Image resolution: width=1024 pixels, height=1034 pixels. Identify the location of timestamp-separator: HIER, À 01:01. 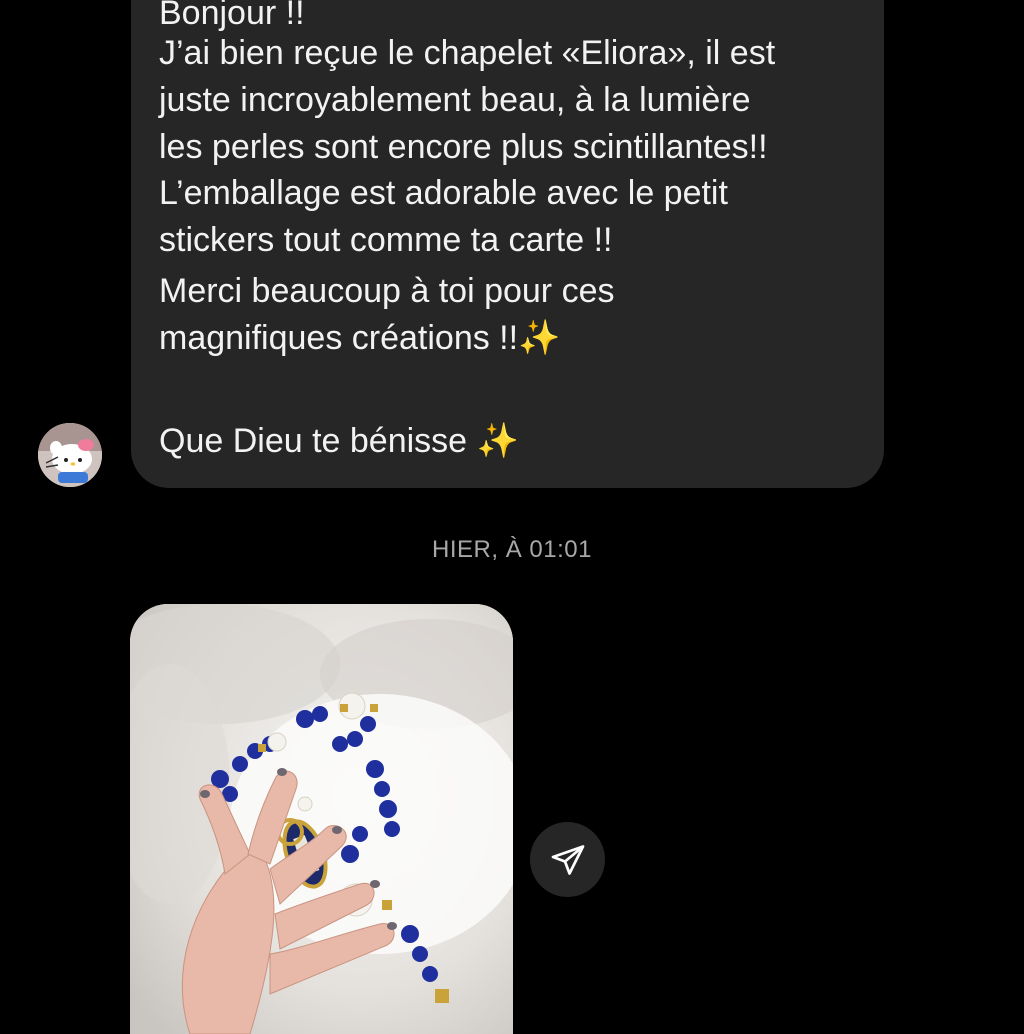
(512, 549).